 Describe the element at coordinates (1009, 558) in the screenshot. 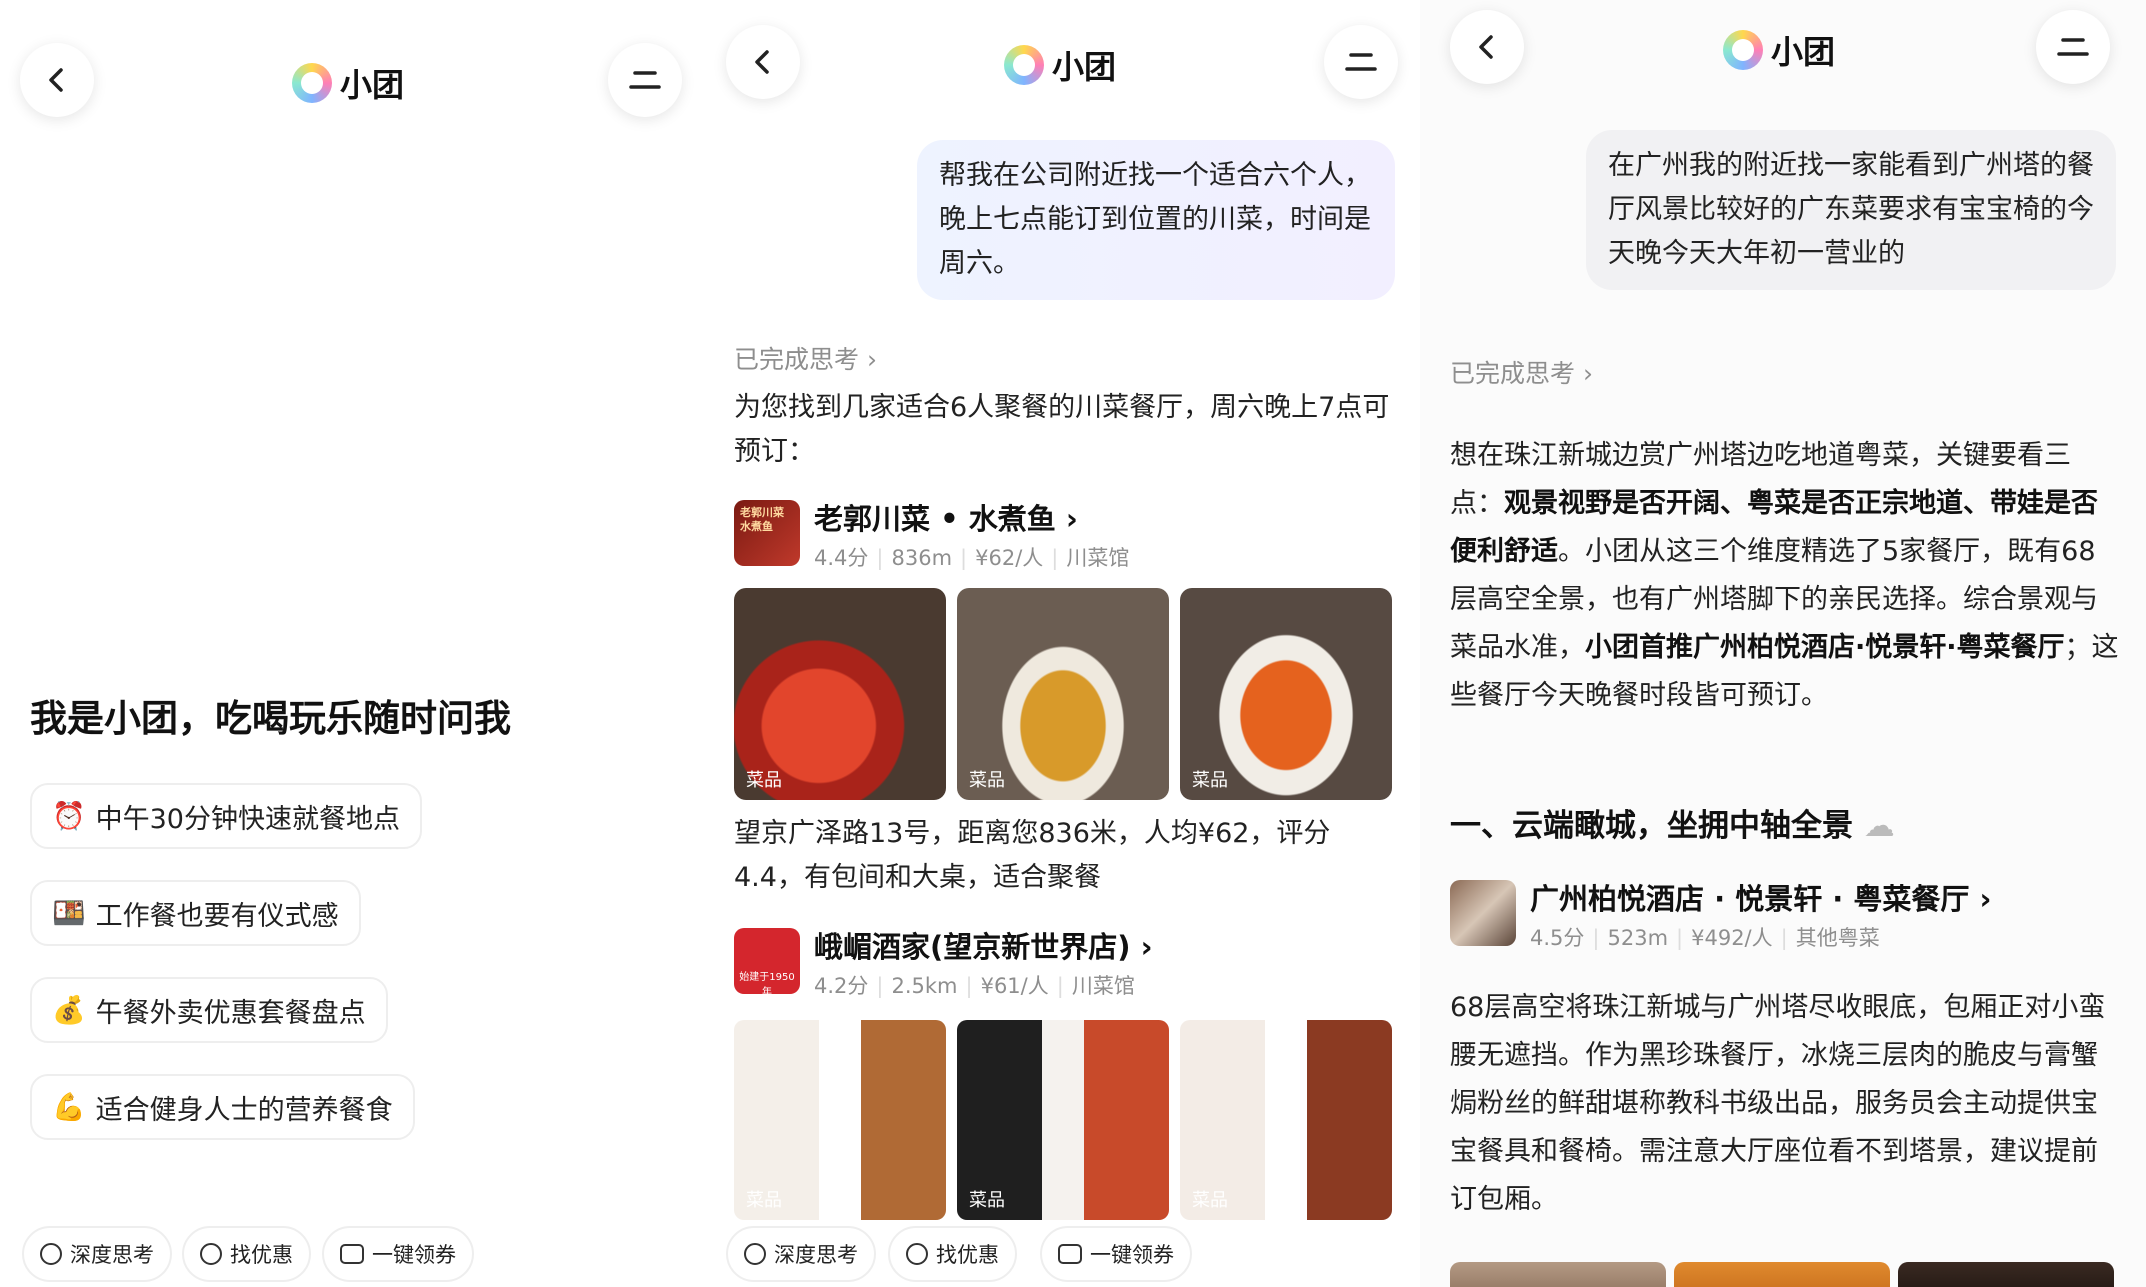

I see `price: ¥62/人` at that location.